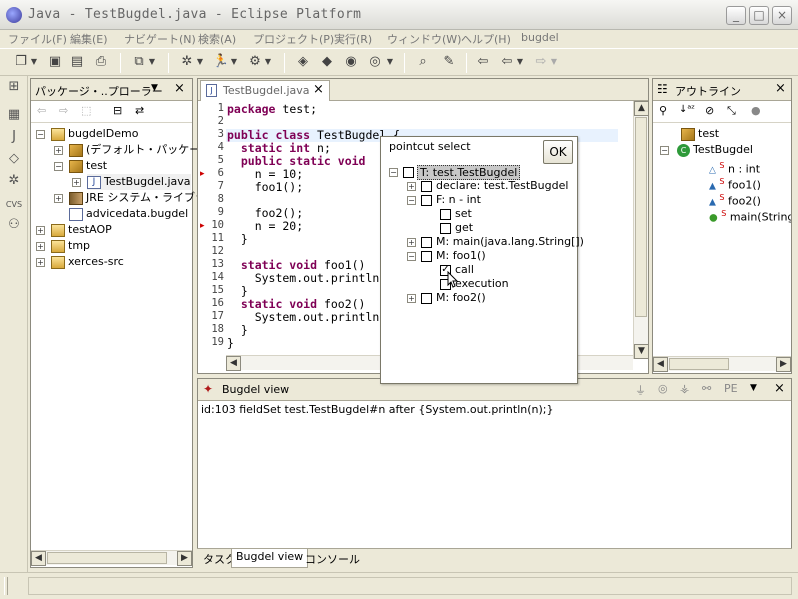 The image size is (798, 599). What do you see at coordinates (296, 304) in the screenshot?
I see `code-line: static void foo2()` at bounding box center [296, 304].